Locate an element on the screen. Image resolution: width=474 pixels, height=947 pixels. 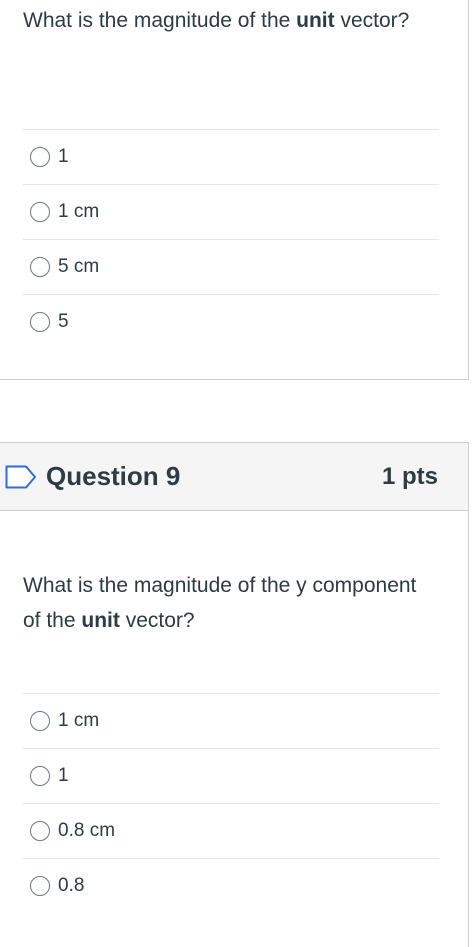
answer-label: 5 is located at coordinates (63, 321).